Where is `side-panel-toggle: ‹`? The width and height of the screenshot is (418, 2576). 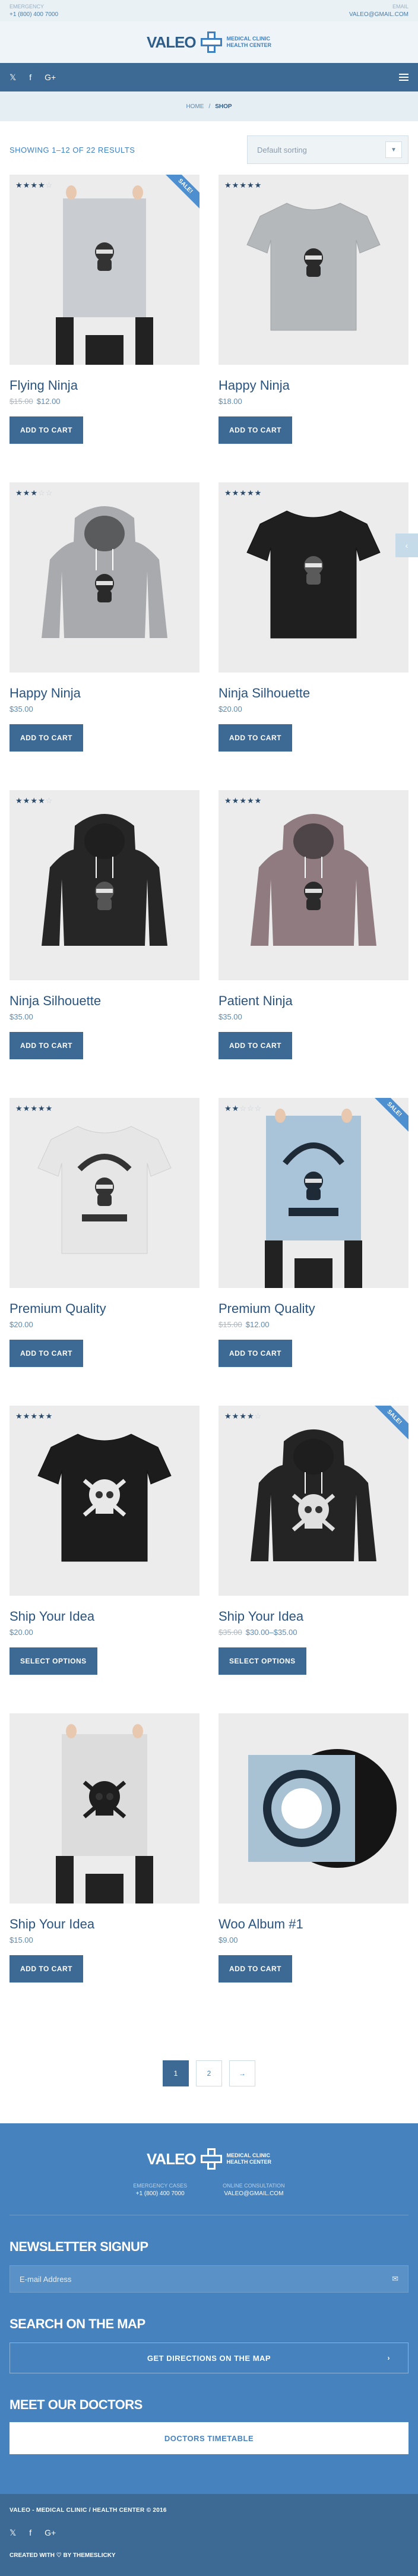
side-panel-toggle: ‹ is located at coordinates (406, 545).